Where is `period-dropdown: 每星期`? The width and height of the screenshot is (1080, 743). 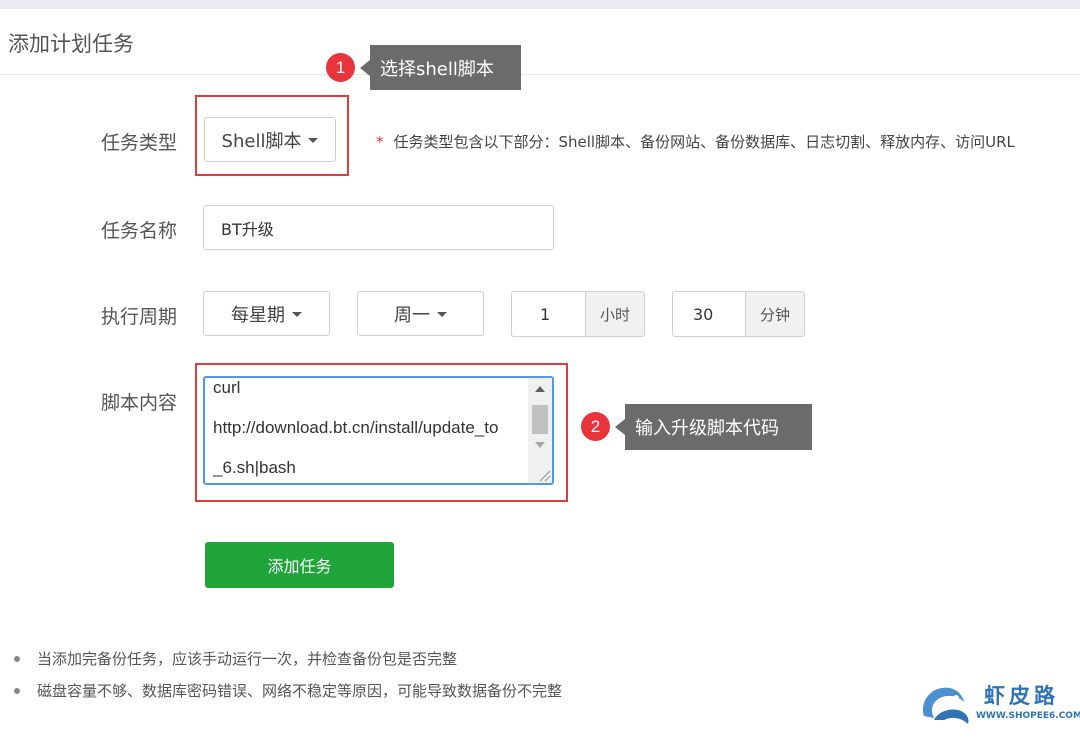
period-dropdown: 每星期 is located at coordinates (266, 313).